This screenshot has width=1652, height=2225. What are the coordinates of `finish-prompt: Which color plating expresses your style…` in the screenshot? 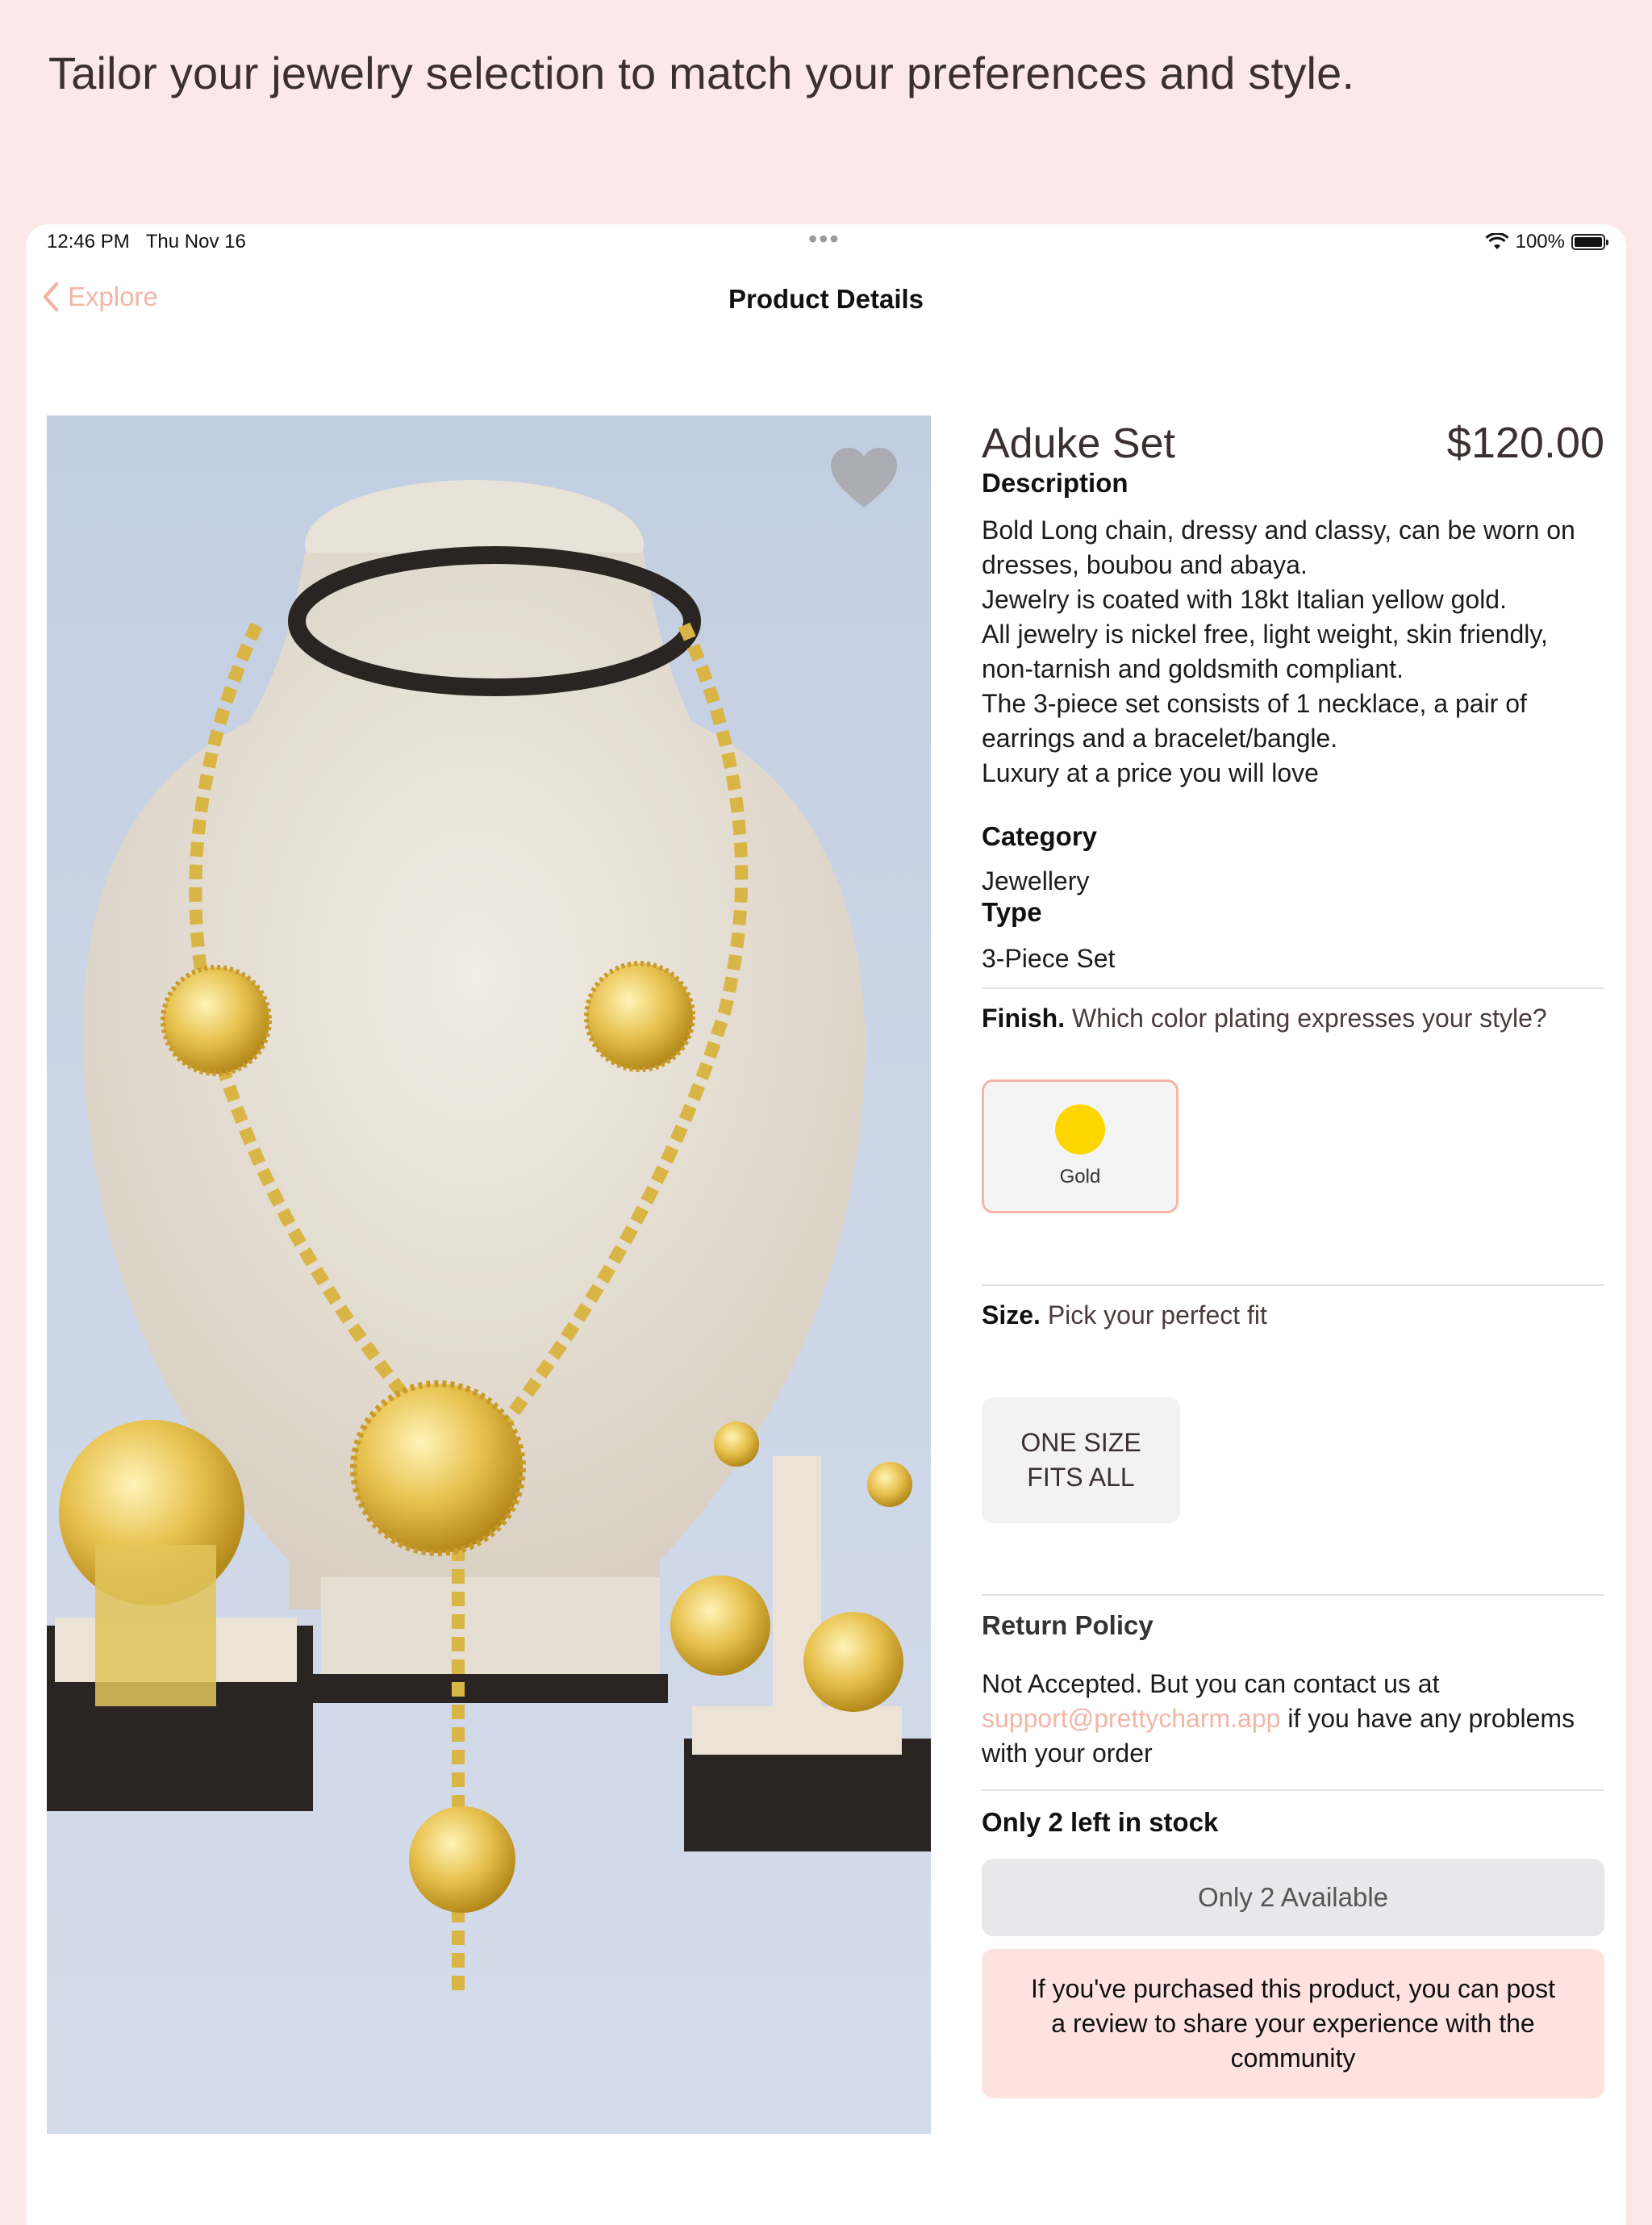 It's located at (1309, 1019).